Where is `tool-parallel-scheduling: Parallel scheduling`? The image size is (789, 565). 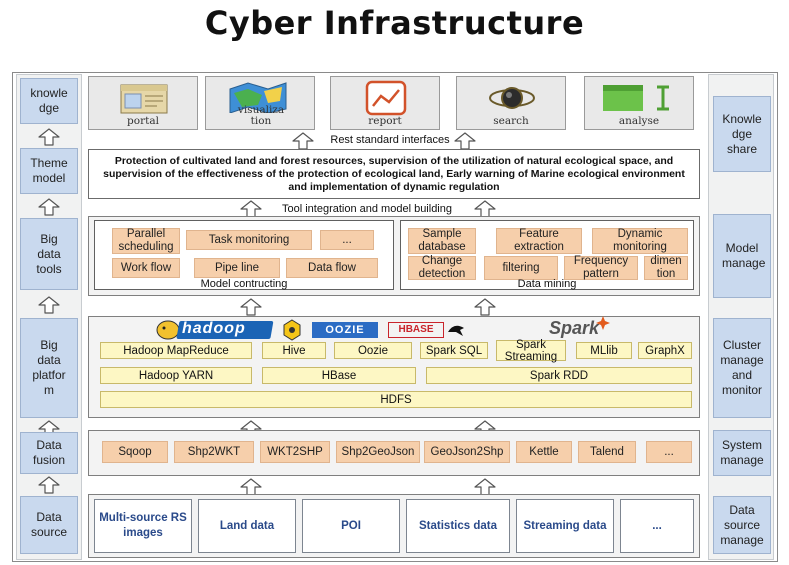 tool-parallel-scheduling: Parallel scheduling is located at coordinates (146, 241).